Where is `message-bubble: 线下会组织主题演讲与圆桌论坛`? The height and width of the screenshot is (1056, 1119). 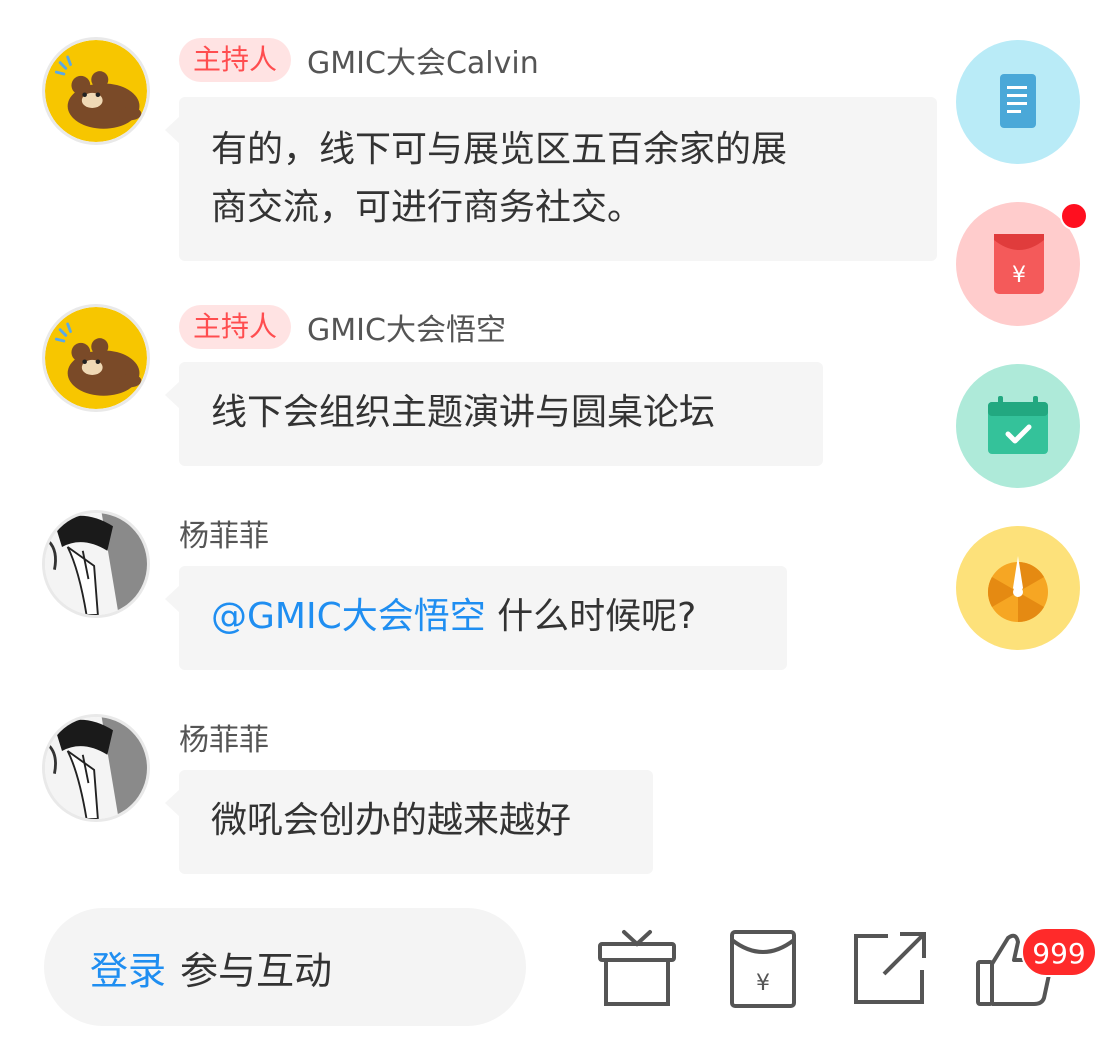 message-bubble: 线下会组织主题演讲与圆桌论坛 is located at coordinates (494, 414).